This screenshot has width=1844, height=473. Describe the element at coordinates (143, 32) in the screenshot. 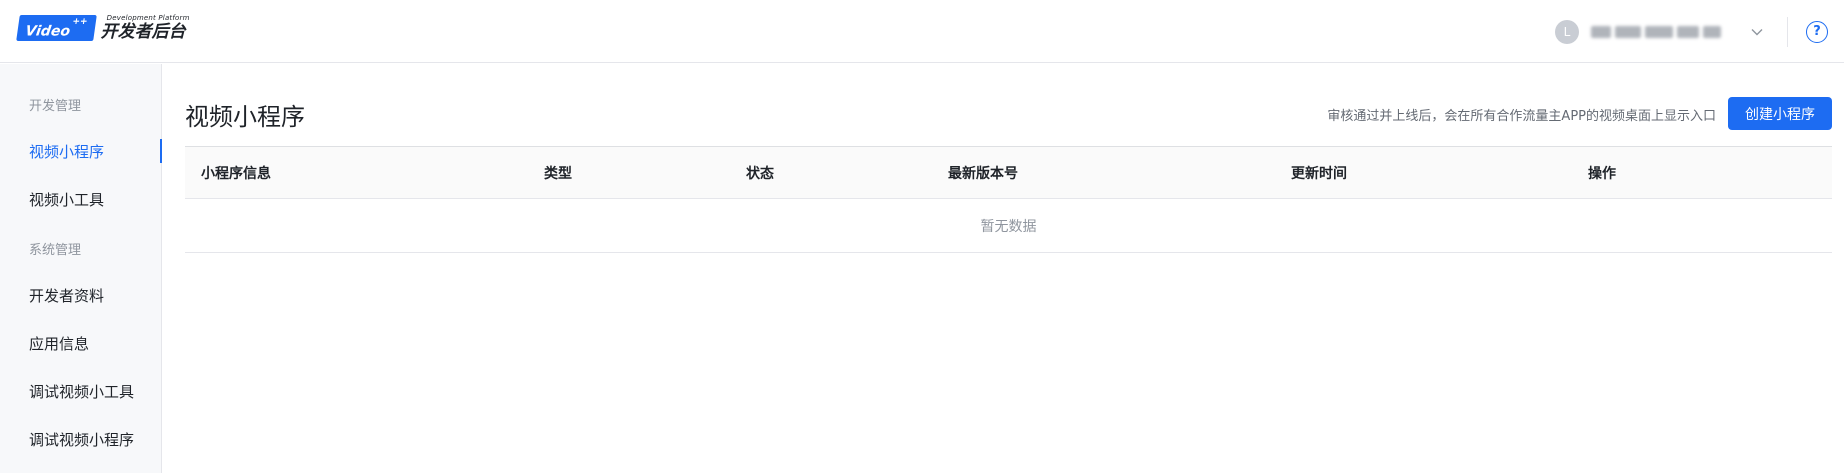

I see `logo-title: 开发者后台` at that location.